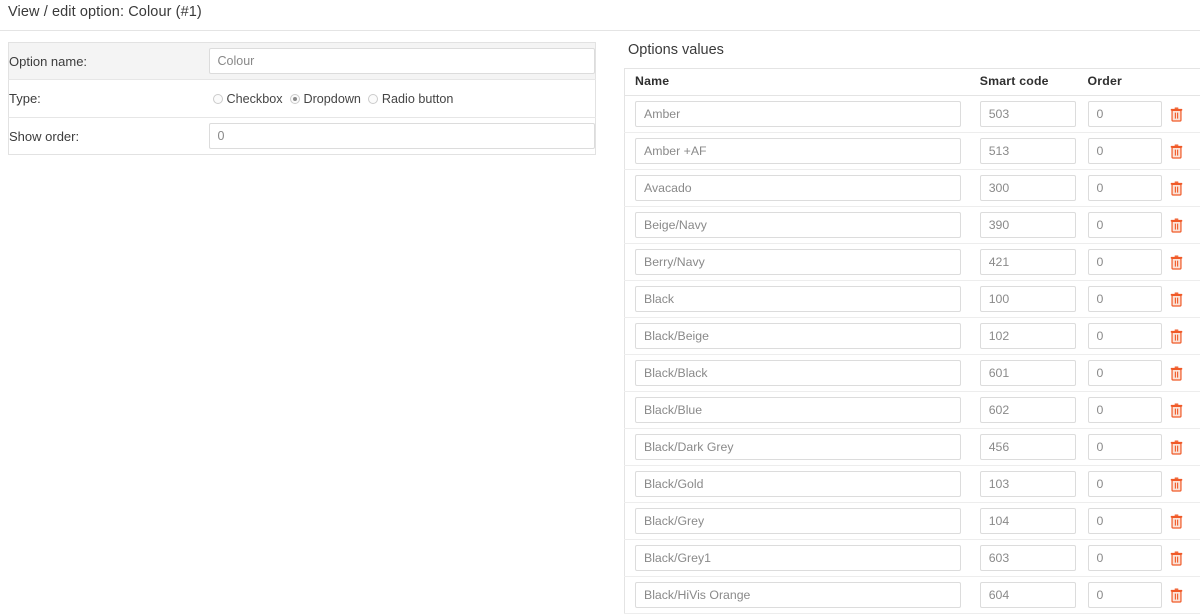 Image resolution: width=1200 pixels, height=616 pixels. Describe the element at coordinates (325, 99) in the screenshot. I see `type-option-dropdown: Dropdown` at that location.